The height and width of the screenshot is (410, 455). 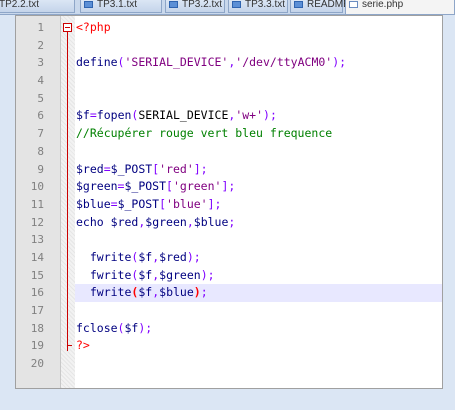 I want to click on code-text: fwrite($f,$blue);, so click(x=258, y=293).